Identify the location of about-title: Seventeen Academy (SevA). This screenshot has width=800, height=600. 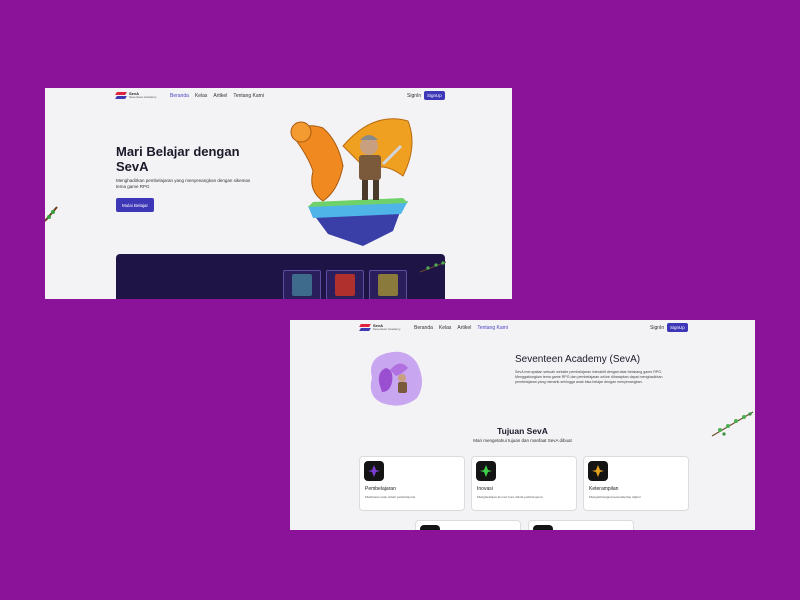
(578, 359).